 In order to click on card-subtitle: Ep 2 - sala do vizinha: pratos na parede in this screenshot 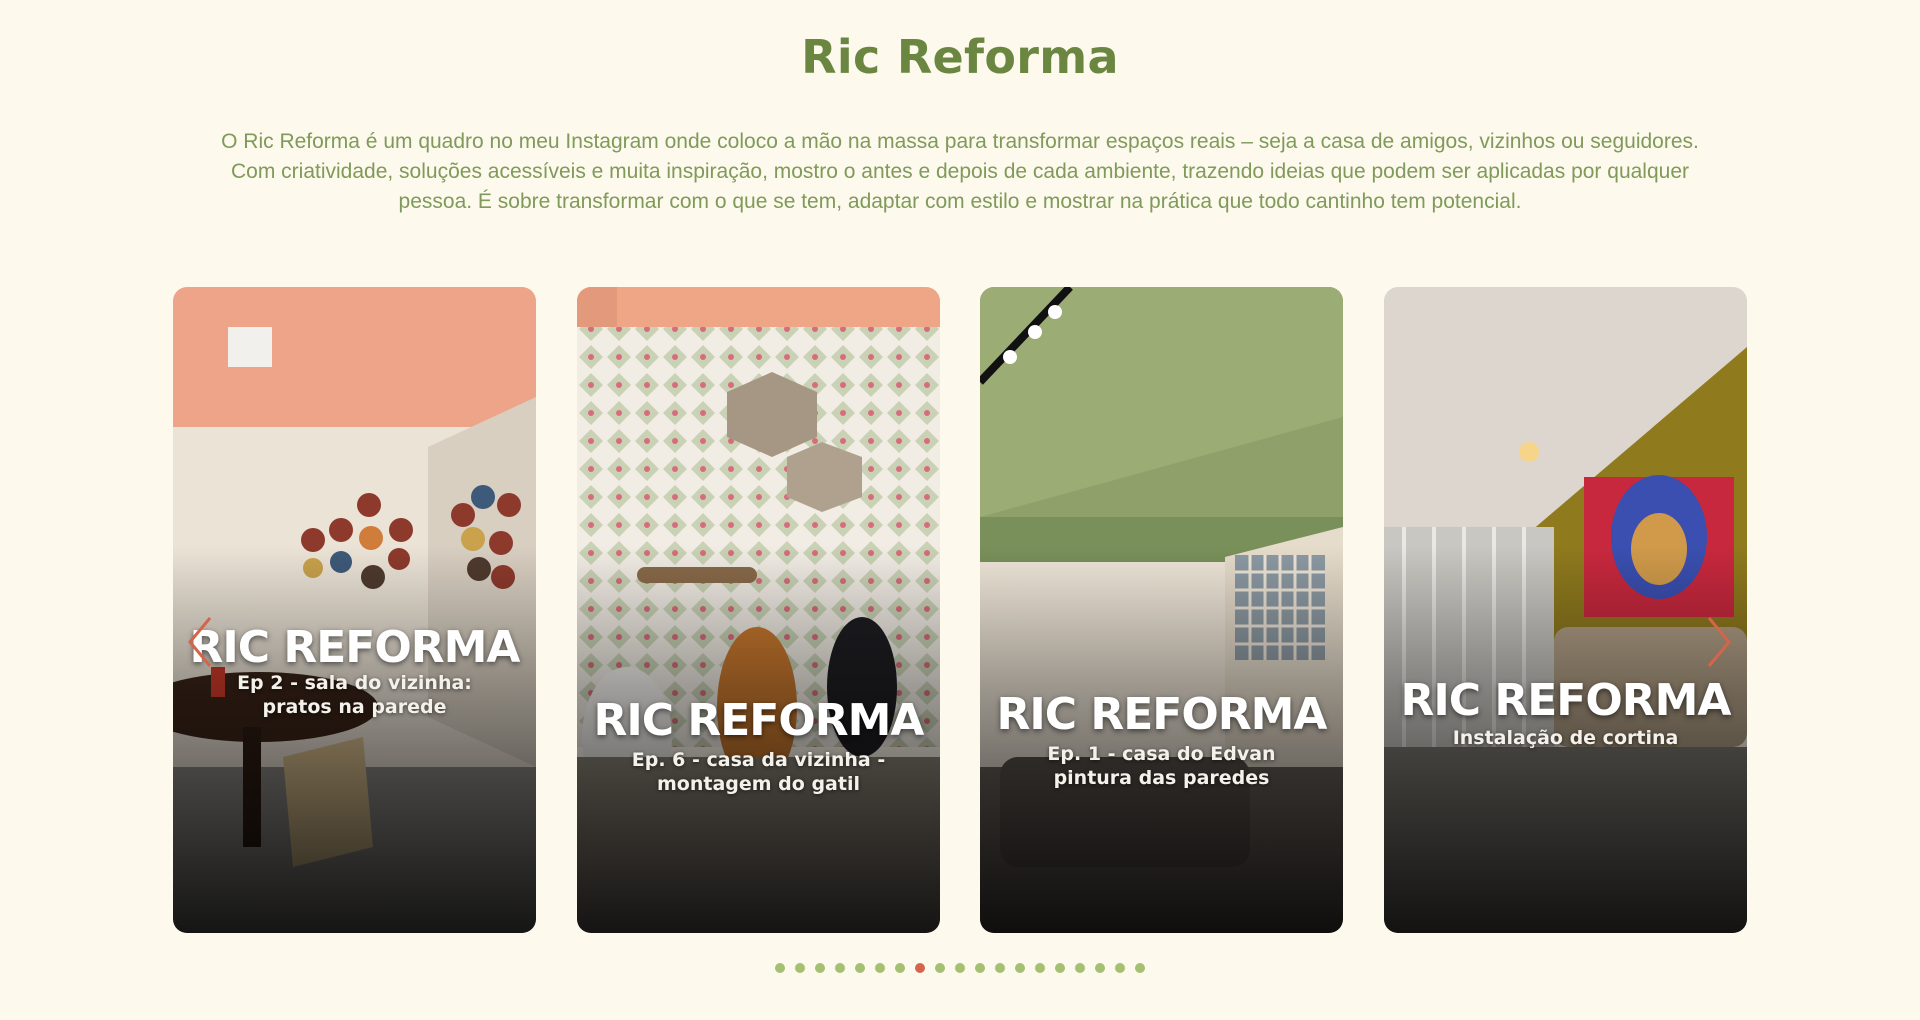, I will do `click(354, 695)`.